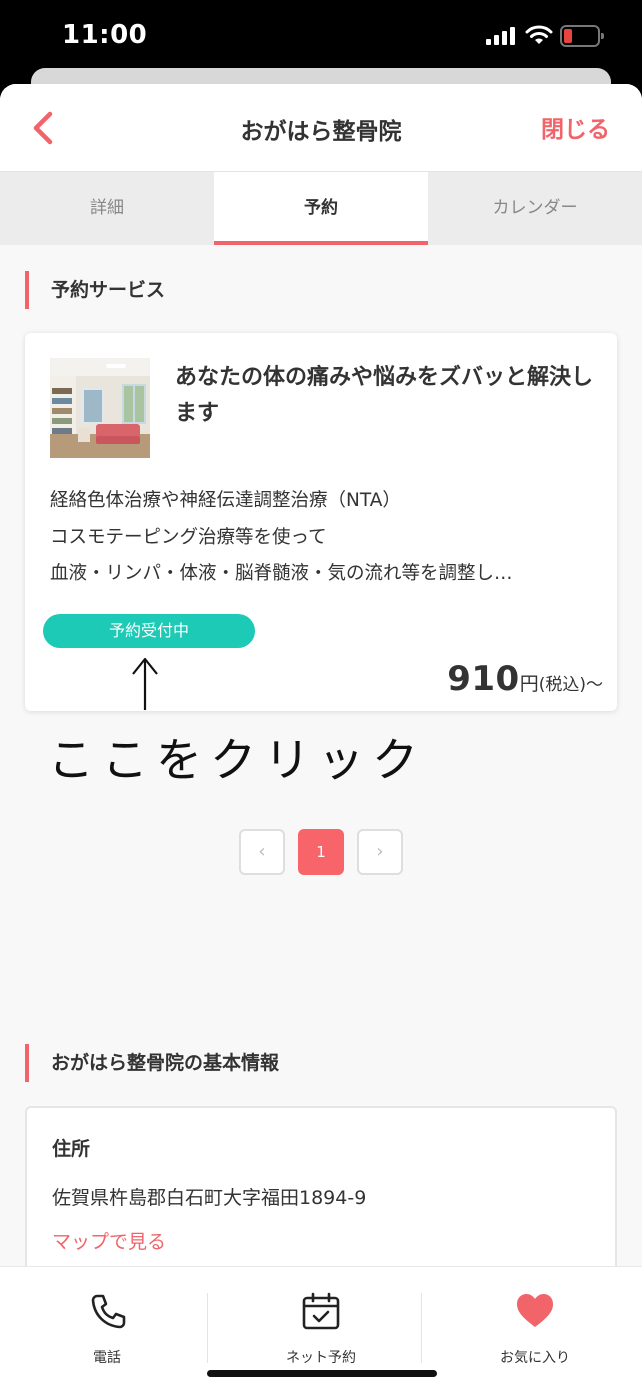  What do you see at coordinates (501, 36) in the screenshot?
I see `cellular-signal-icon` at bounding box center [501, 36].